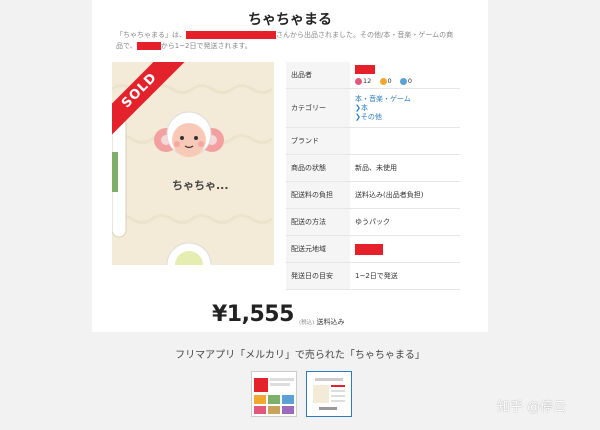 The width and height of the screenshot is (600, 430). What do you see at coordinates (300, 355) in the screenshot?
I see `image-caption: フリマアプリ「メルカリ」で売られた「ちゃちゃまる」` at bounding box center [300, 355].